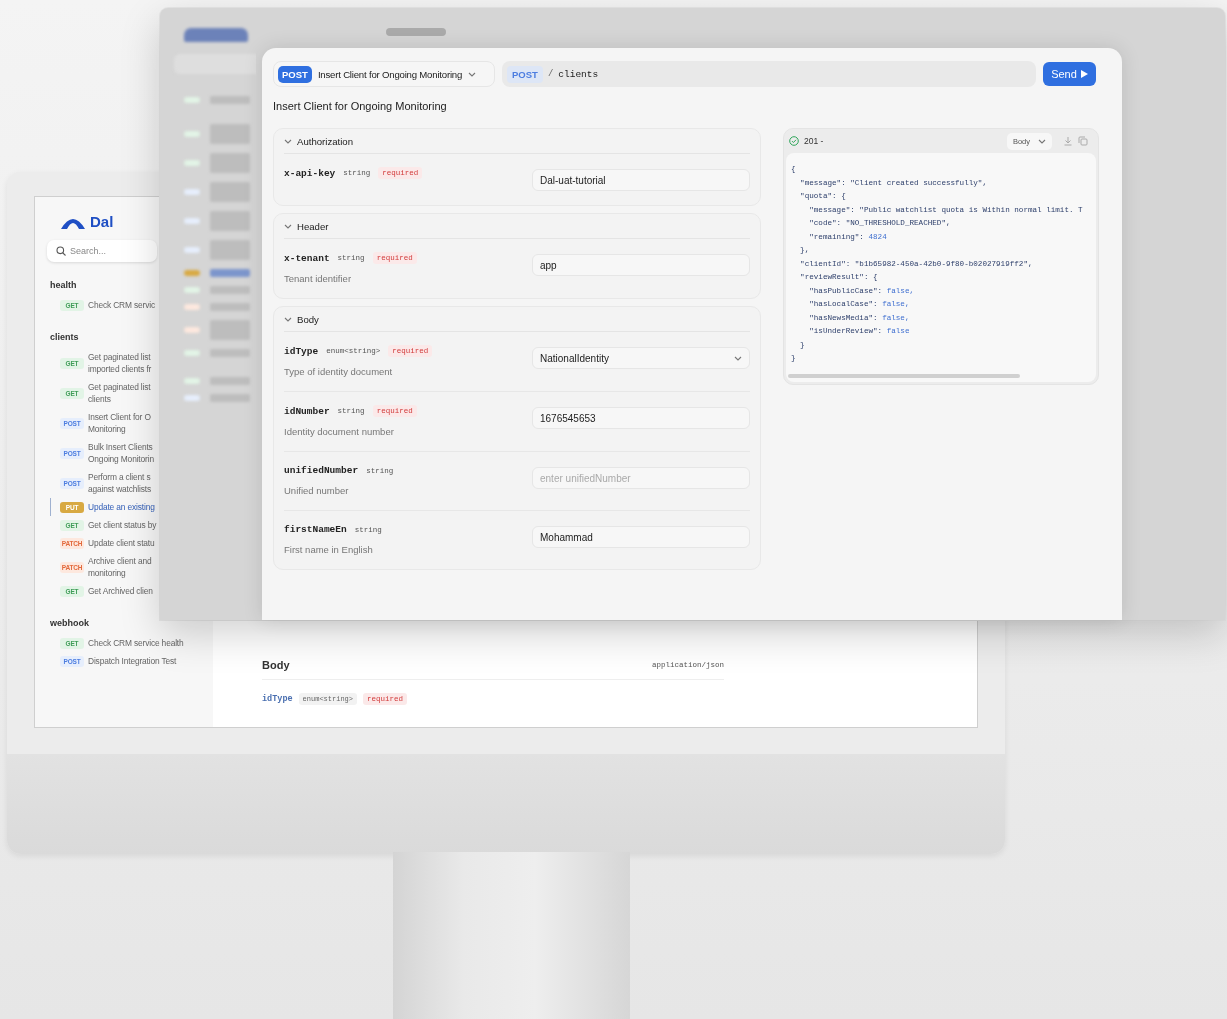  I want to click on request-title: Insert Client for Ongoing Monitoring, so click(360, 106).